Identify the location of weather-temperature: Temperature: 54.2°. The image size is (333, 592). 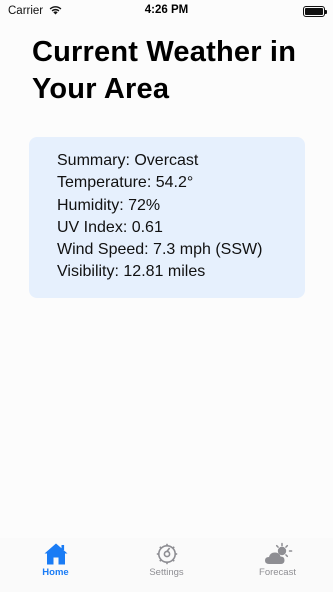
(125, 183).